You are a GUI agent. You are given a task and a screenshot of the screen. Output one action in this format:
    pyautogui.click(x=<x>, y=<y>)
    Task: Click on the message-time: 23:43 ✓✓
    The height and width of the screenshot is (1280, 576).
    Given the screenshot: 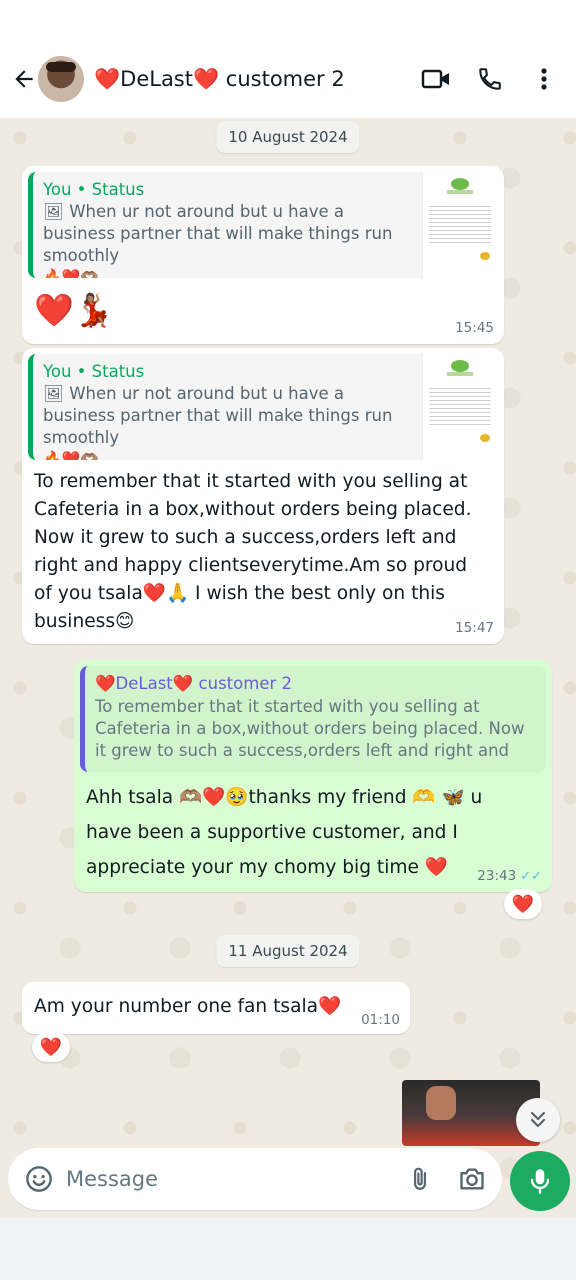 What is the action you would take?
    pyautogui.click(x=509, y=876)
    